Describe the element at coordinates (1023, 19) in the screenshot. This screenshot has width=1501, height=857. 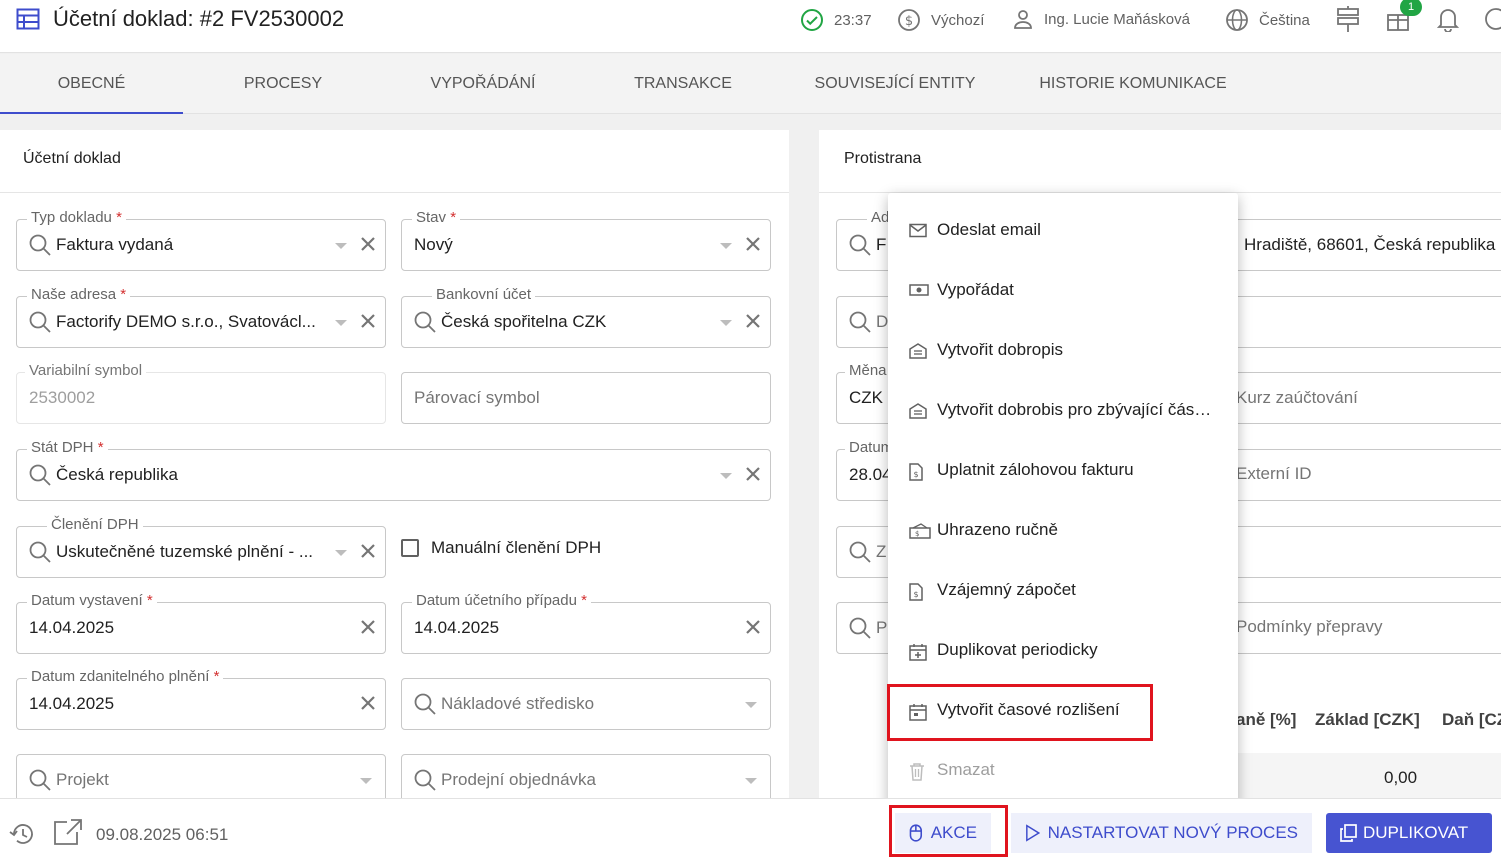
I see `user-icon` at that location.